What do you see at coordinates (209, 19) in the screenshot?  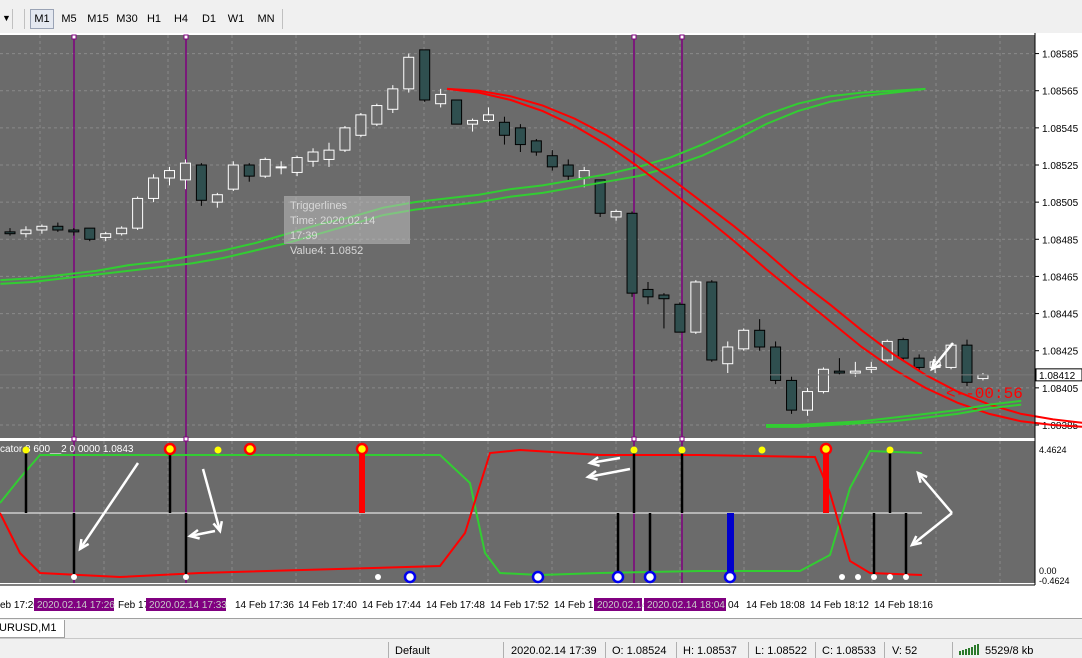 I see `timeframe-button-d1: D1` at bounding box center [209, 19].